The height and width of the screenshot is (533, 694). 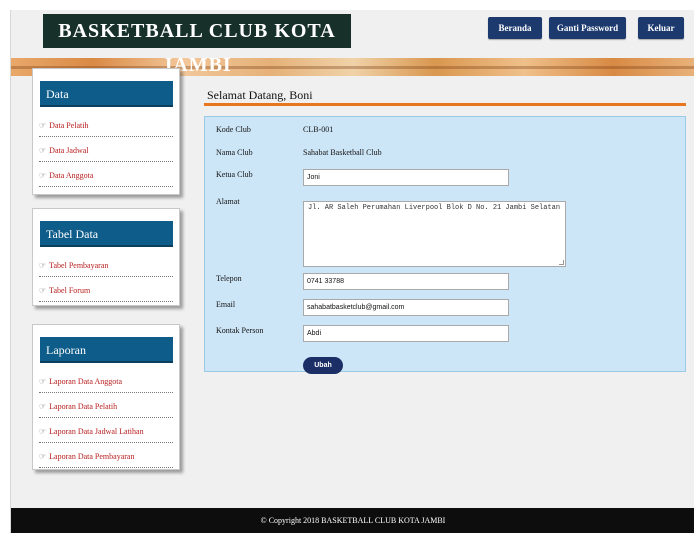 I want to click on sidebar-item-label: Data Anggota, so click(x=71, y=175).